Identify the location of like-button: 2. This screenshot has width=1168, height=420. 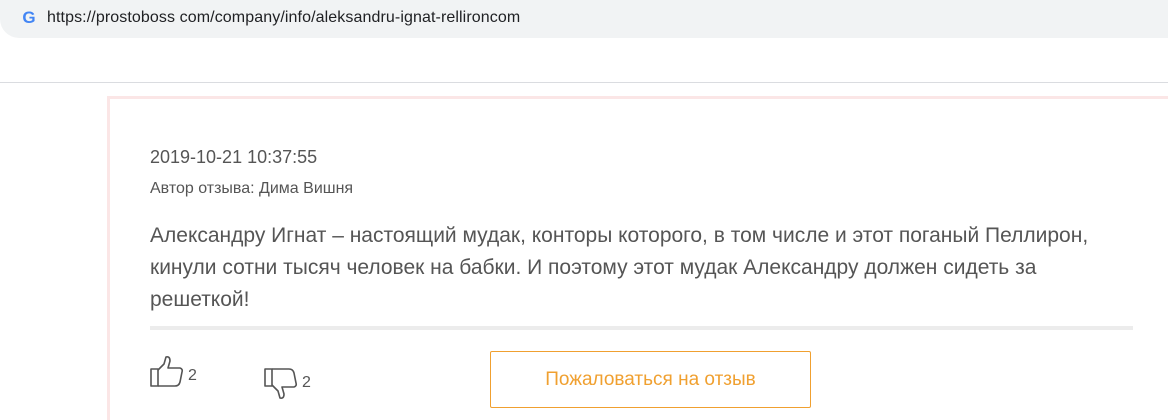
(173, 371).